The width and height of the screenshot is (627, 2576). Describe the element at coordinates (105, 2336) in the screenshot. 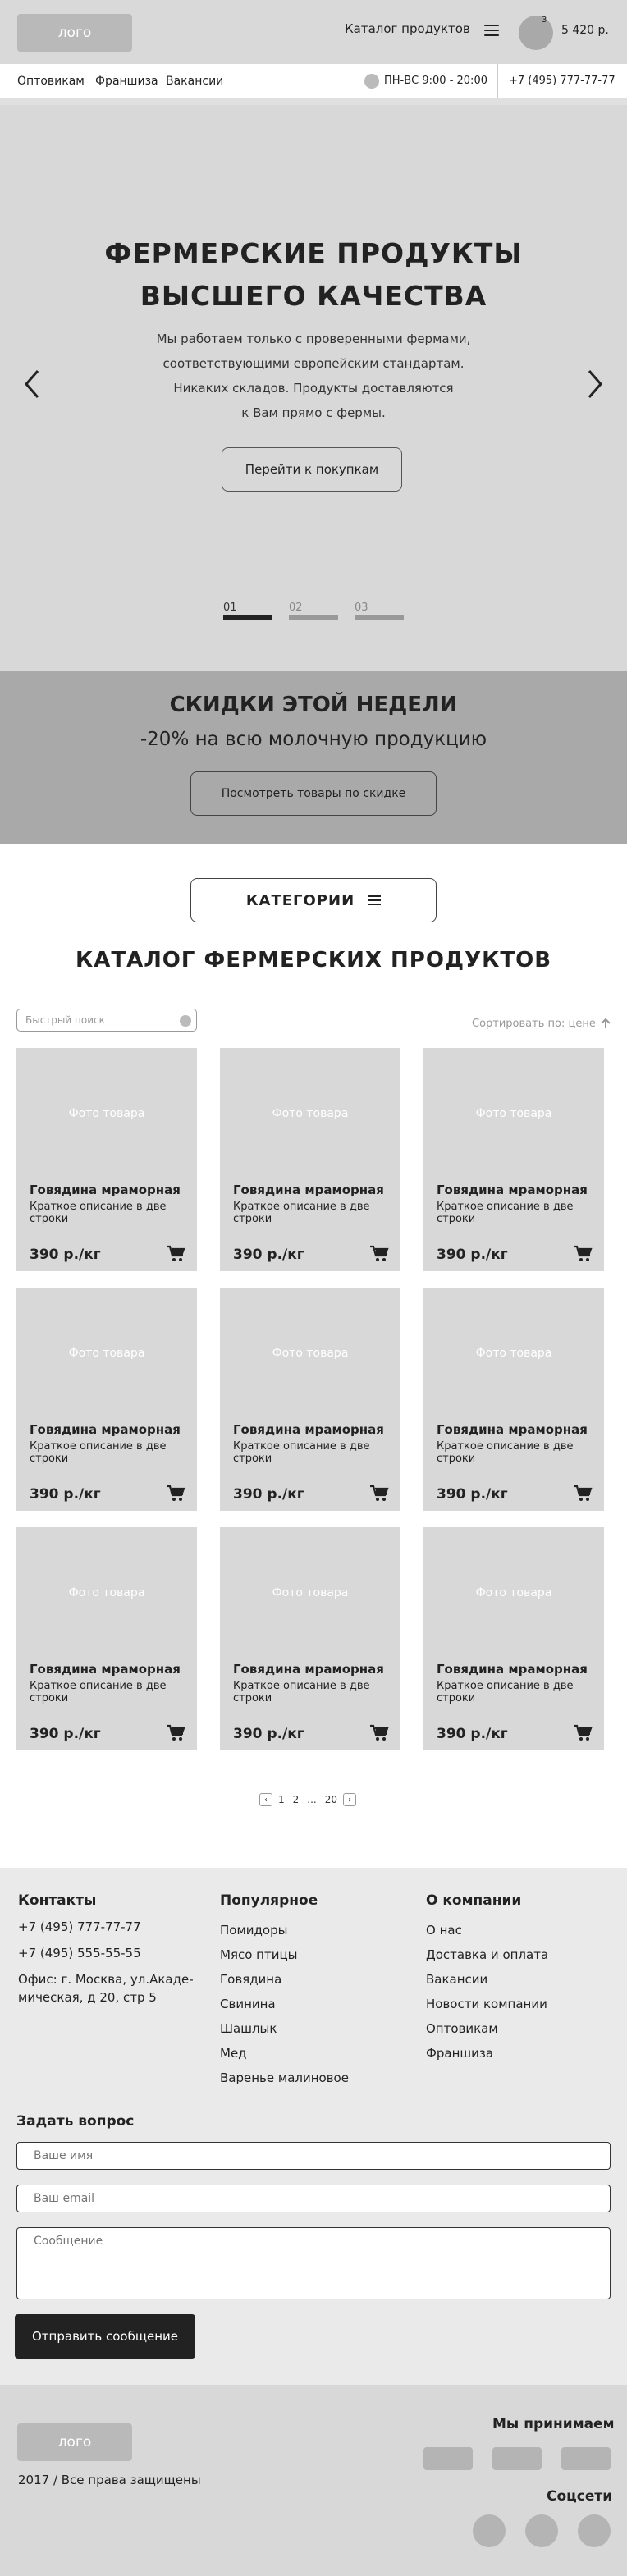

I see `send-message-button: Отправить сообщение` at that location.